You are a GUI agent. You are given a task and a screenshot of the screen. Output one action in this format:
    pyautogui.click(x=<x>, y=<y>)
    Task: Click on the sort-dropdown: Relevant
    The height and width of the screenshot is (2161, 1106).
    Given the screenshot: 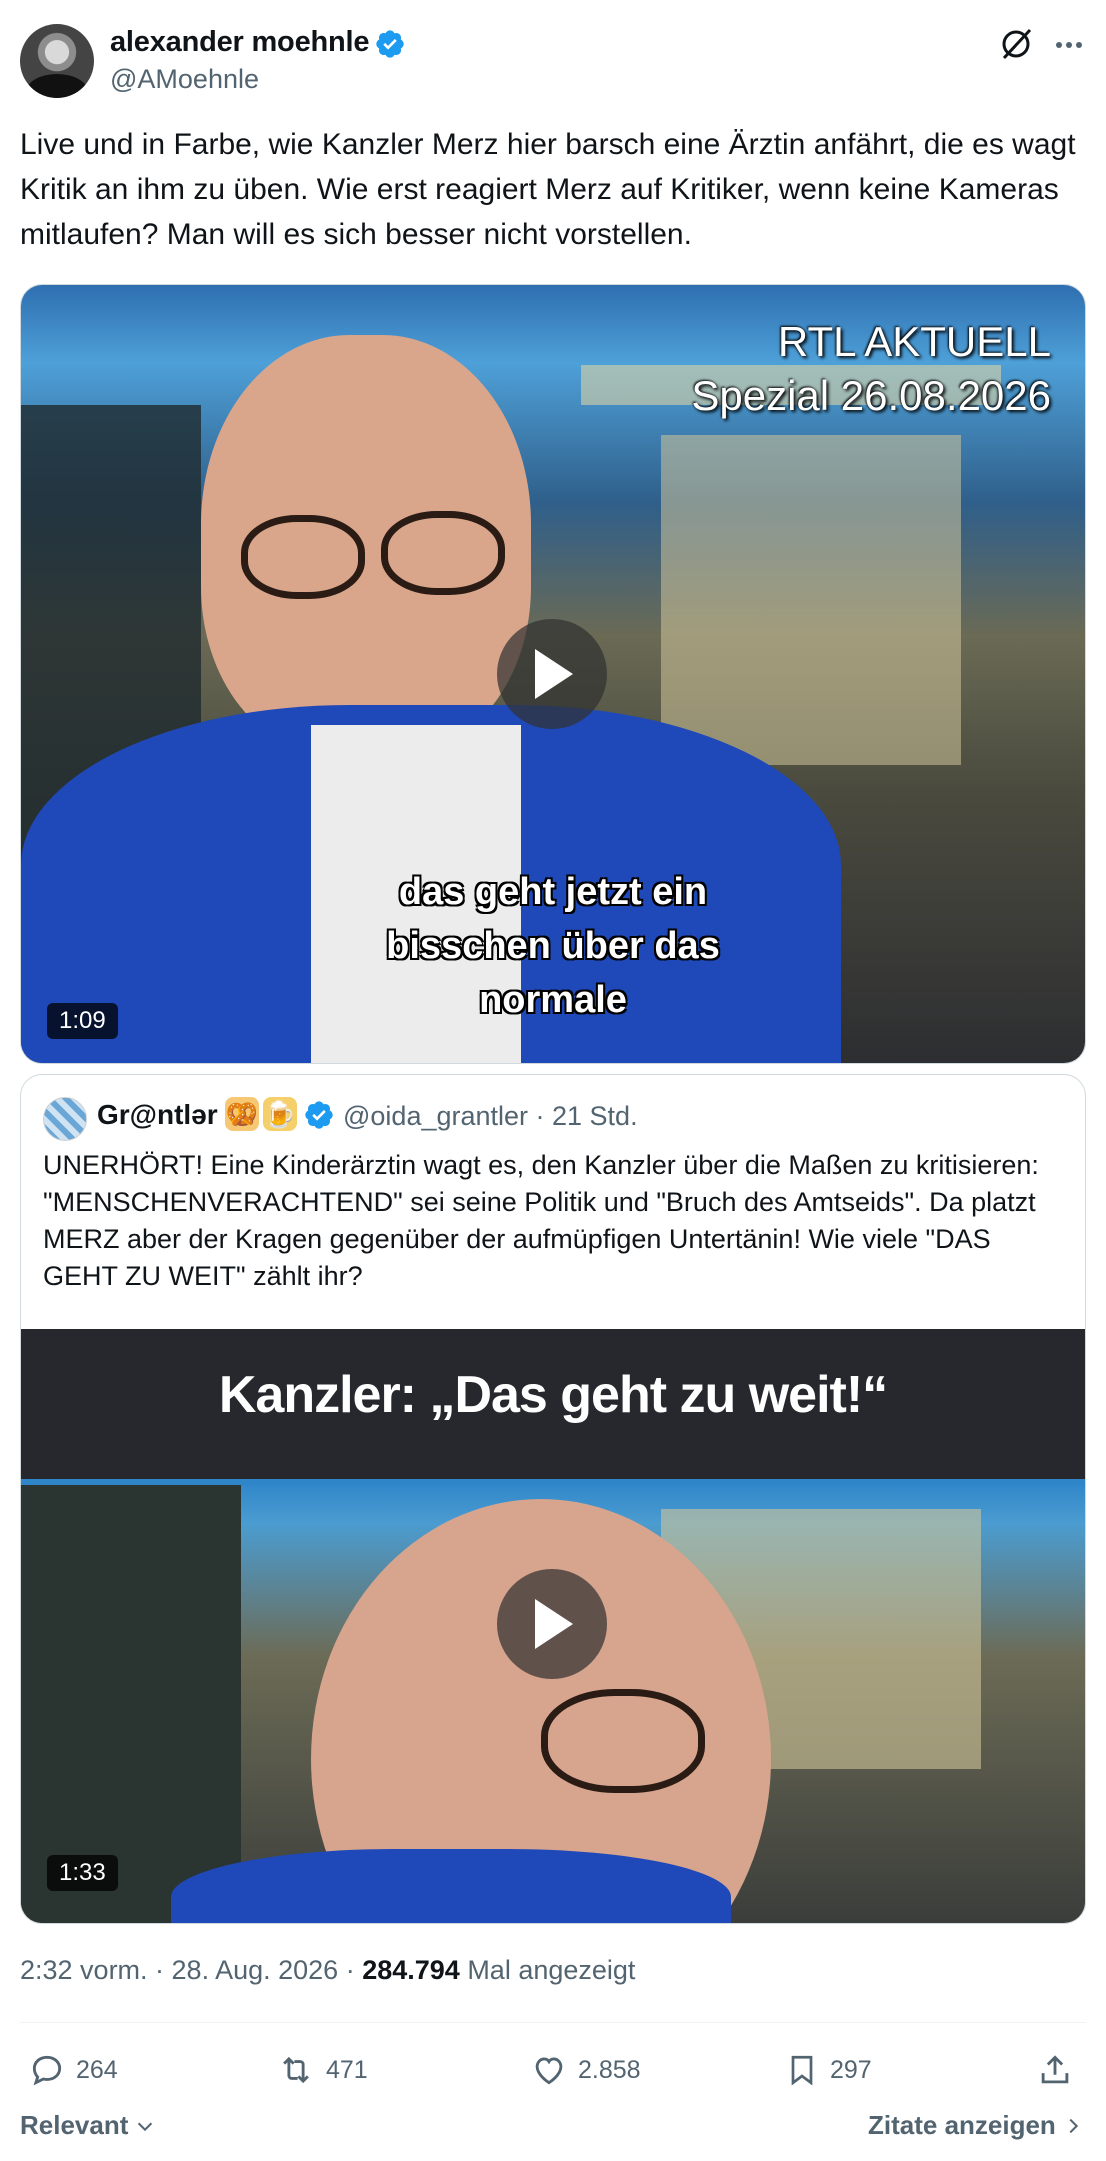 What is the action you would take?
    pyautogui.click(x=88, y=2125)
    